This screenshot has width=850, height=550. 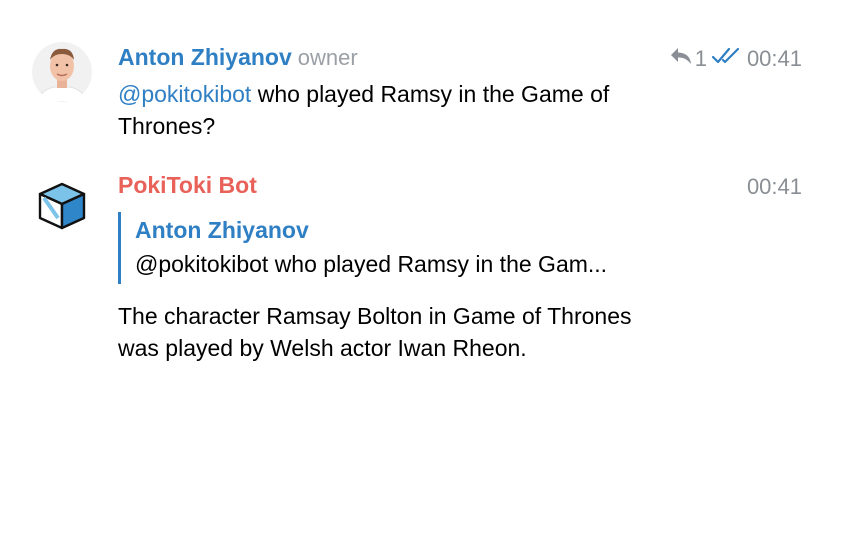 I want to click on mention-link: @pokitokibot, so click(x=184, y=94).